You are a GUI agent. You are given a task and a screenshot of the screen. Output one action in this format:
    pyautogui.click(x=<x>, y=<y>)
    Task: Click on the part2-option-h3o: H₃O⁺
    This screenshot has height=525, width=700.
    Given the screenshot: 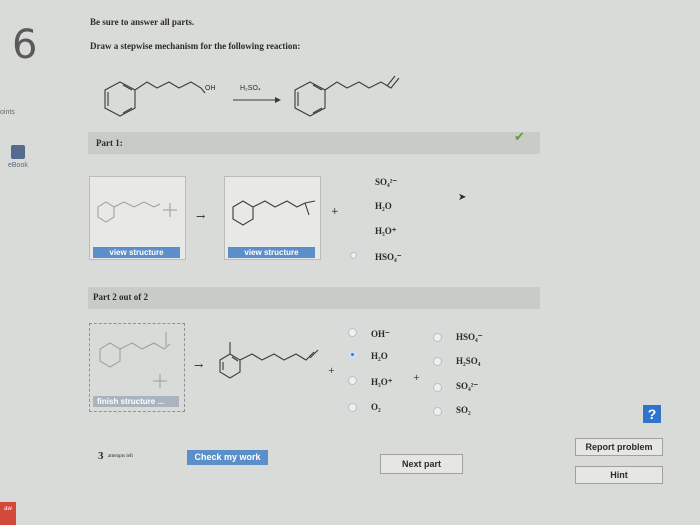 What is the action you would take?
    pyautogui.click(x=381, y=382)
    